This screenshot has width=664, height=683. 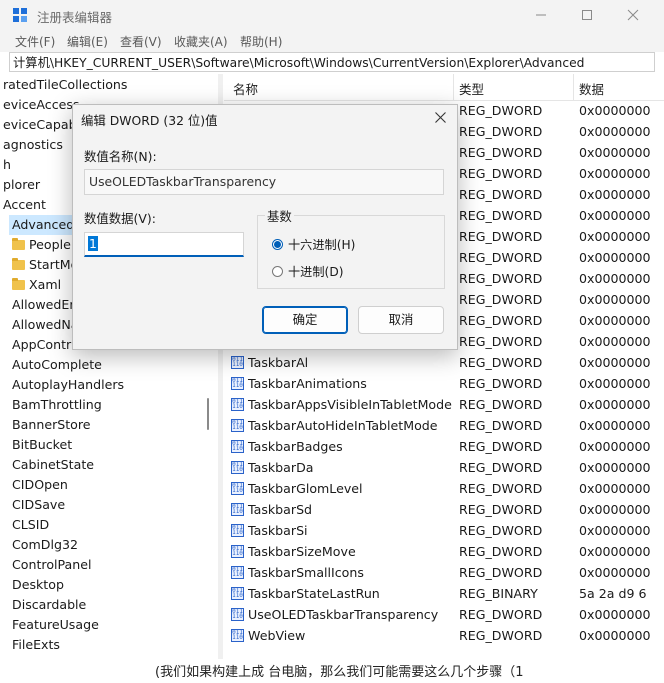 What do you see at coordinates (498, 593) in the screenshot?
I see `value-type: REG_BINARY` at bounding box center [498, 593].